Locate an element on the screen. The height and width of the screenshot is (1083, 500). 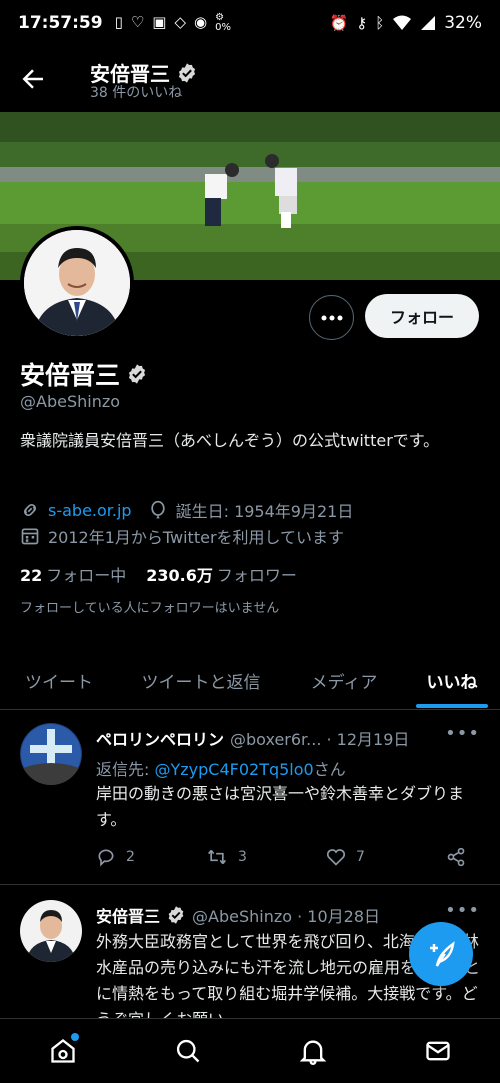
compose-tweet-button is located at coordinates (441, 954).